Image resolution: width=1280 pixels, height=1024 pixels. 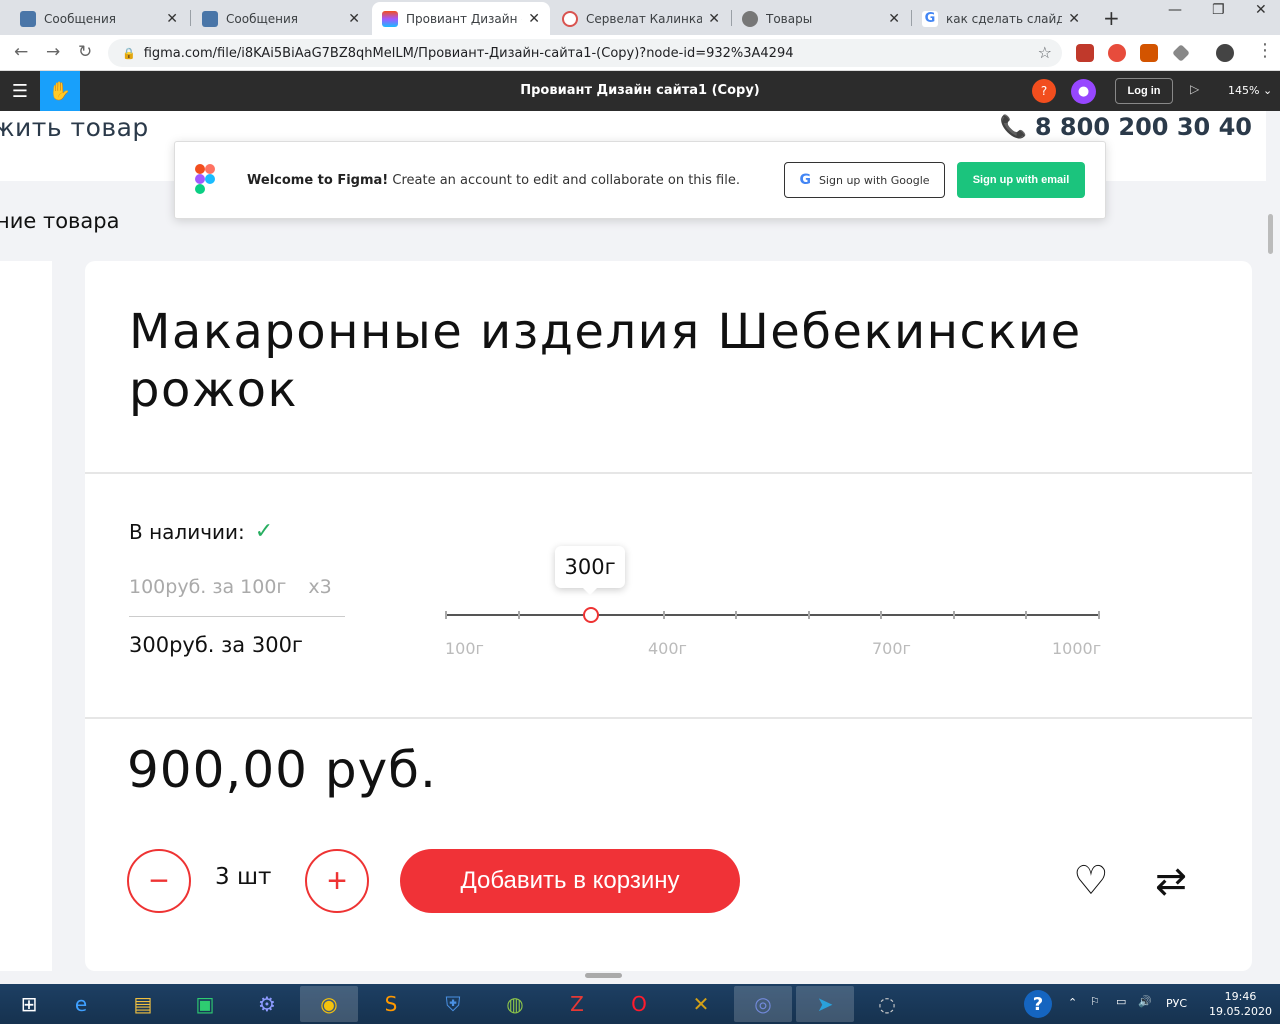 I want to click on help-tray-icon: ?, so click(x=1038, y=1004).